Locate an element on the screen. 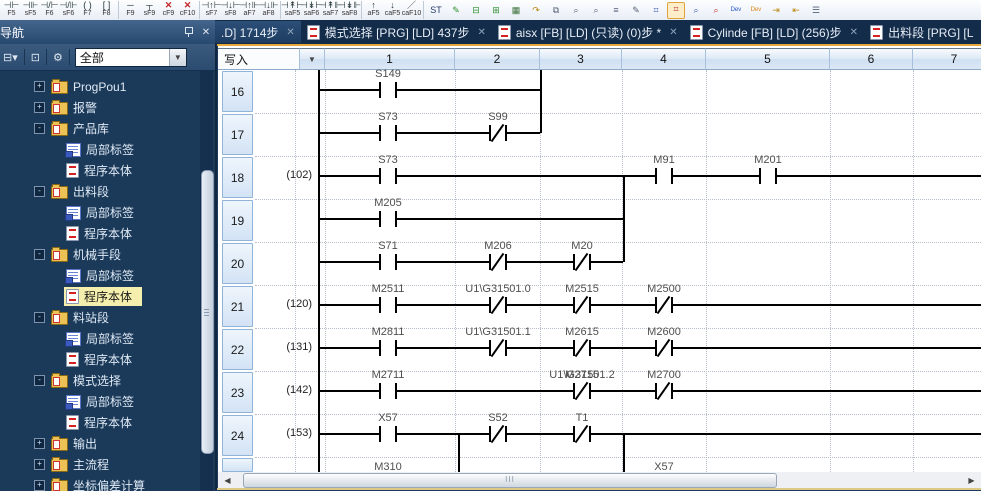  tool-aF8-button: ⊣↓⊩ aF8 is located at coordinates (268, 10).